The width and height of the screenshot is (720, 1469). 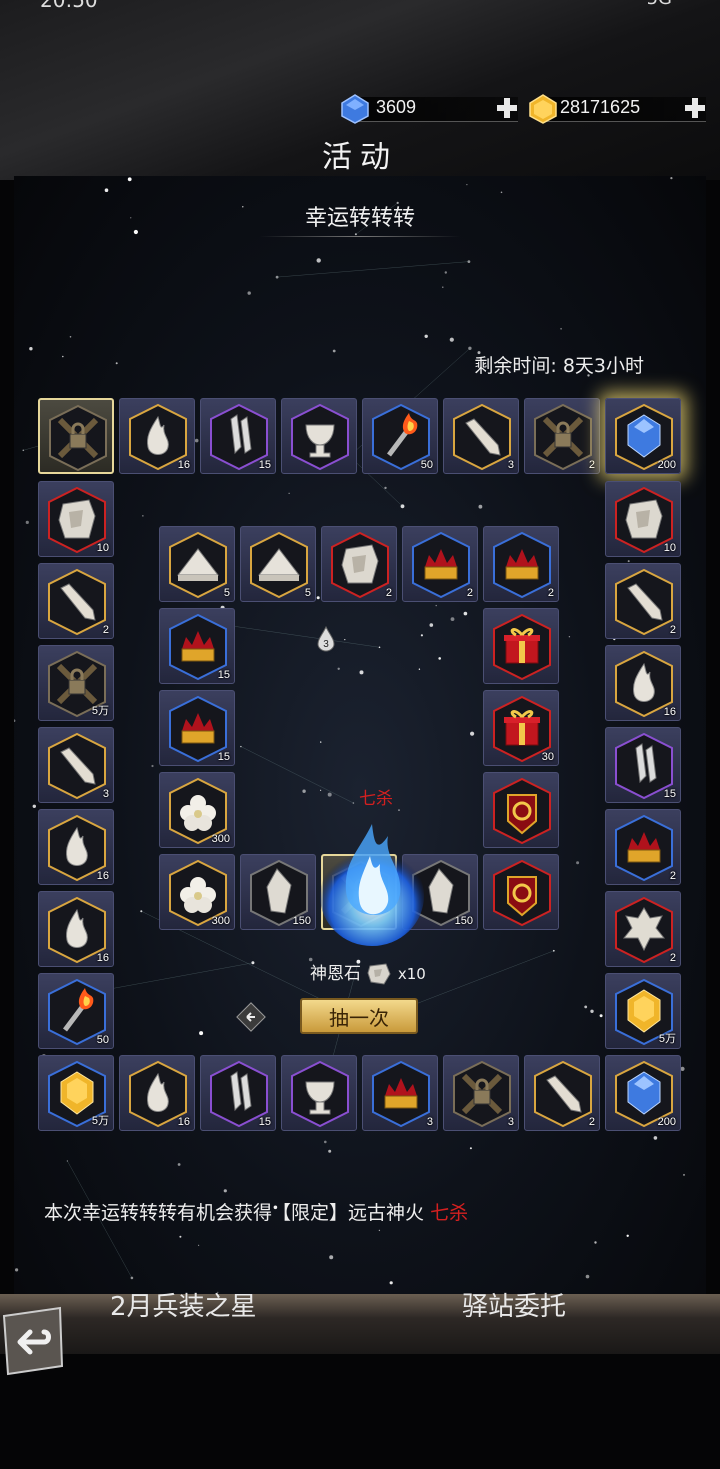 I want to click on reward-slot-locked-chest-icon, so click(x=76, y=436).